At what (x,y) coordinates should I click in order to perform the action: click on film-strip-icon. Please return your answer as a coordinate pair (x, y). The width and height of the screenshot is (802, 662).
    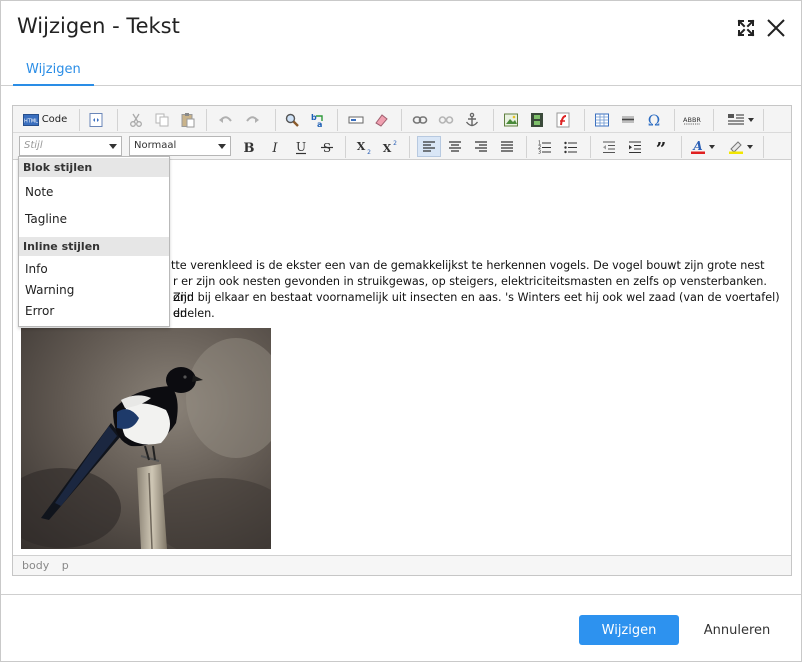
    Looking at the image, I should click on (537, 119).